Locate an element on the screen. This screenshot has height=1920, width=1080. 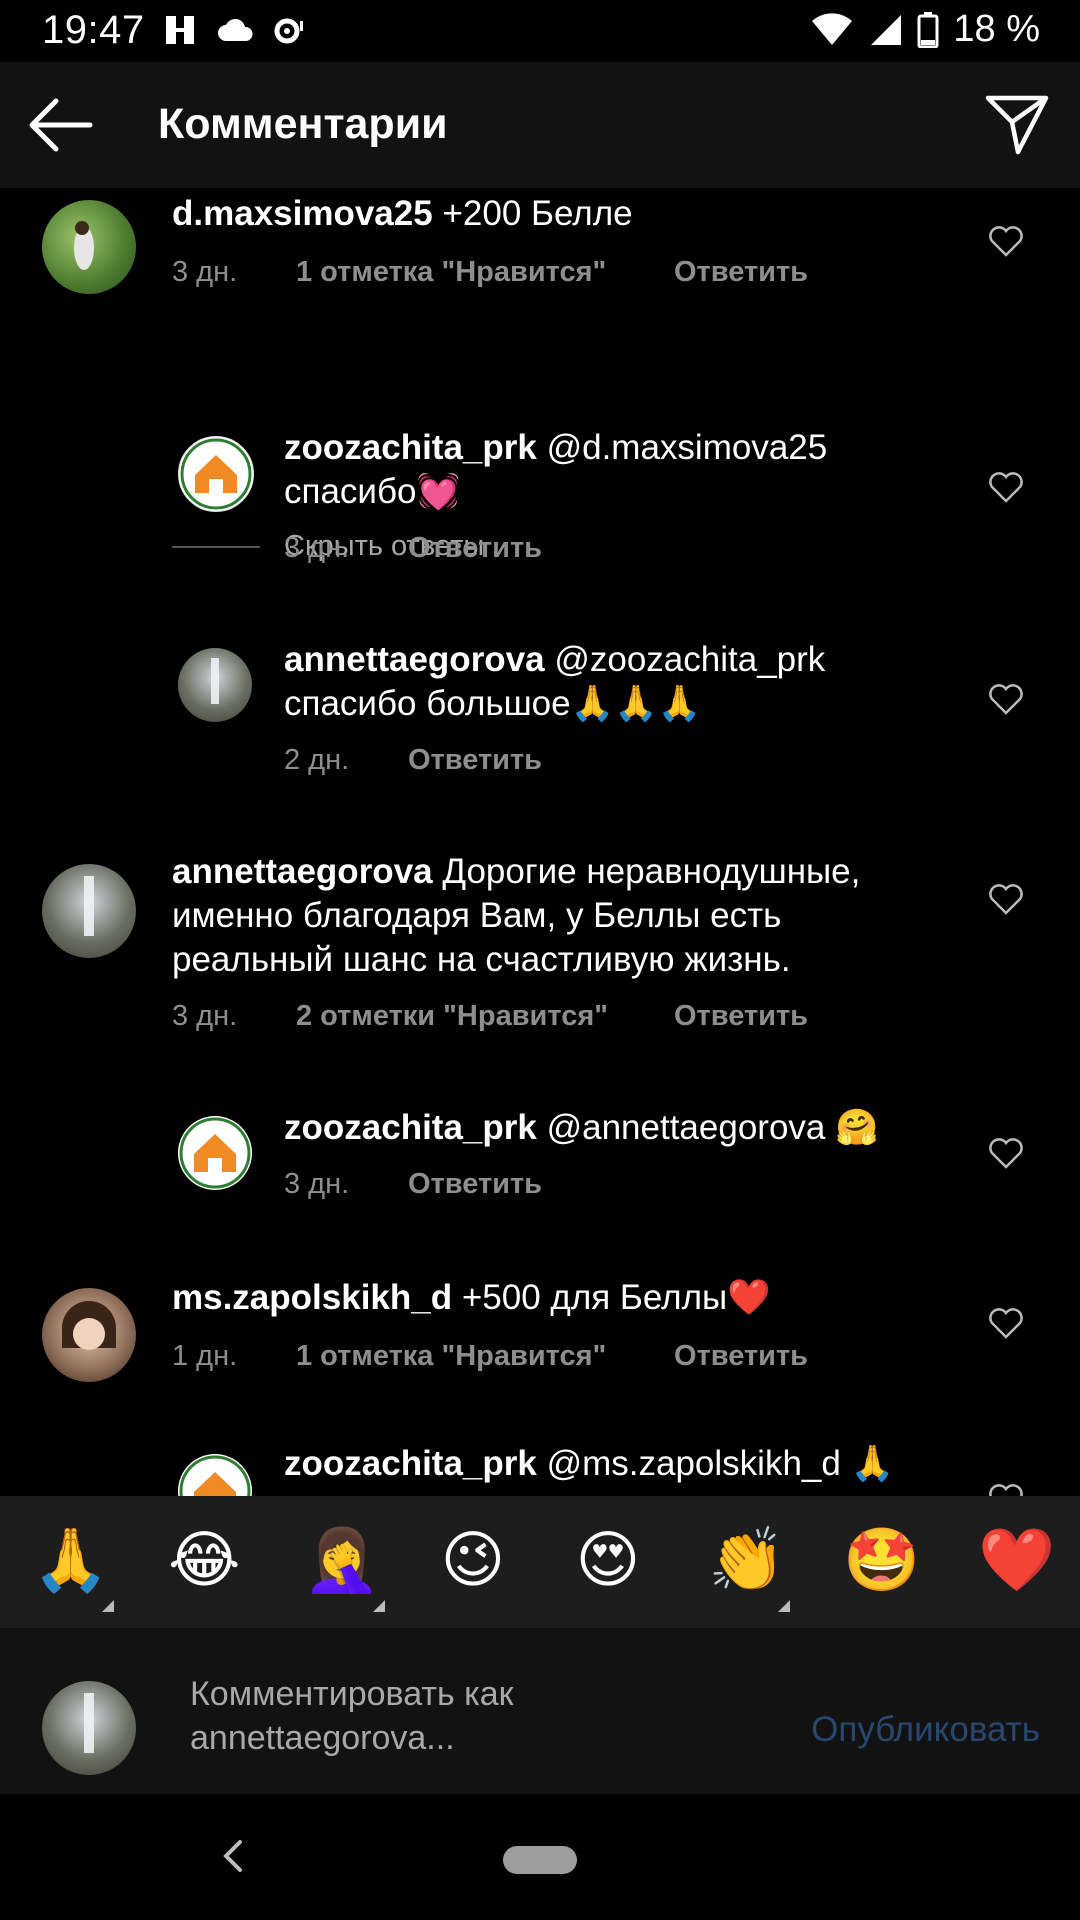
comment-likes: 2 отметки "Нравится" is located at coordinates (485, 1016).